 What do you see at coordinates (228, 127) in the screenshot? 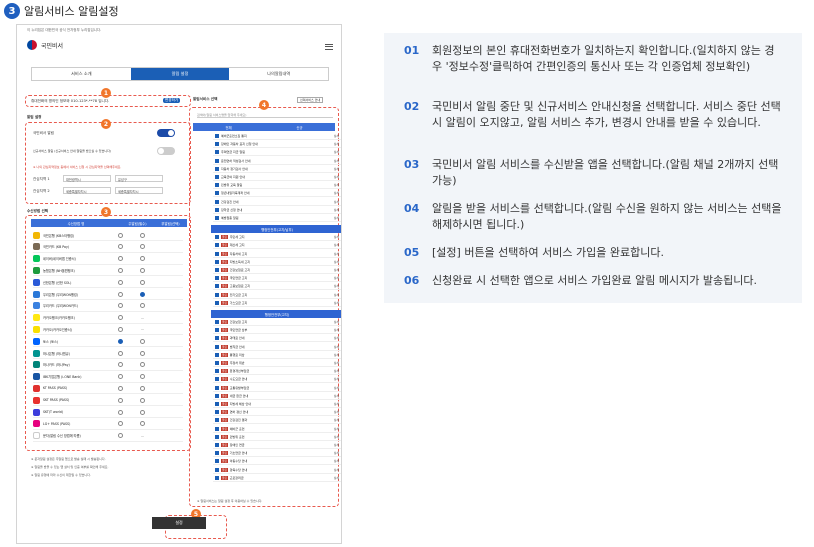
I see `service-head-all: 전체` at bounding box center [228, 127].